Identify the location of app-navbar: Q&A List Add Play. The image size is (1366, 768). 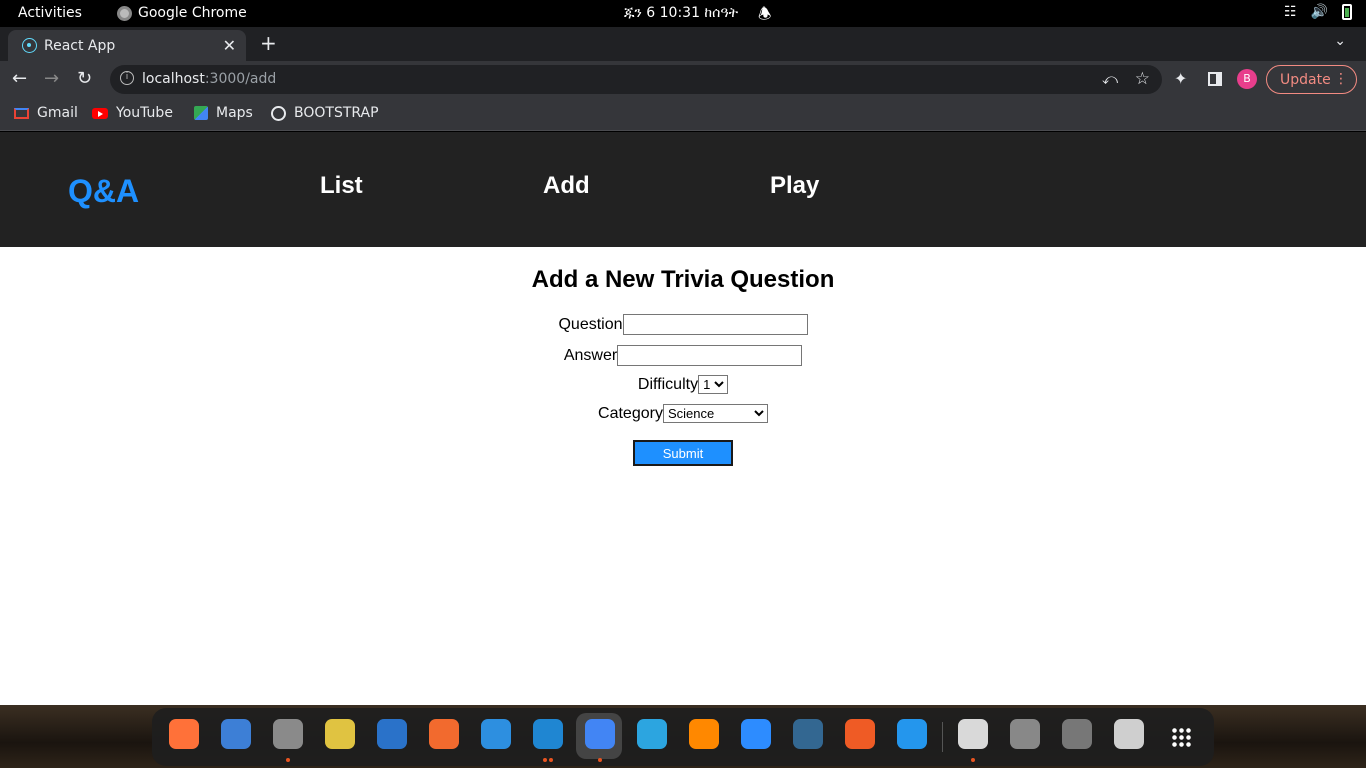
(683, 189).